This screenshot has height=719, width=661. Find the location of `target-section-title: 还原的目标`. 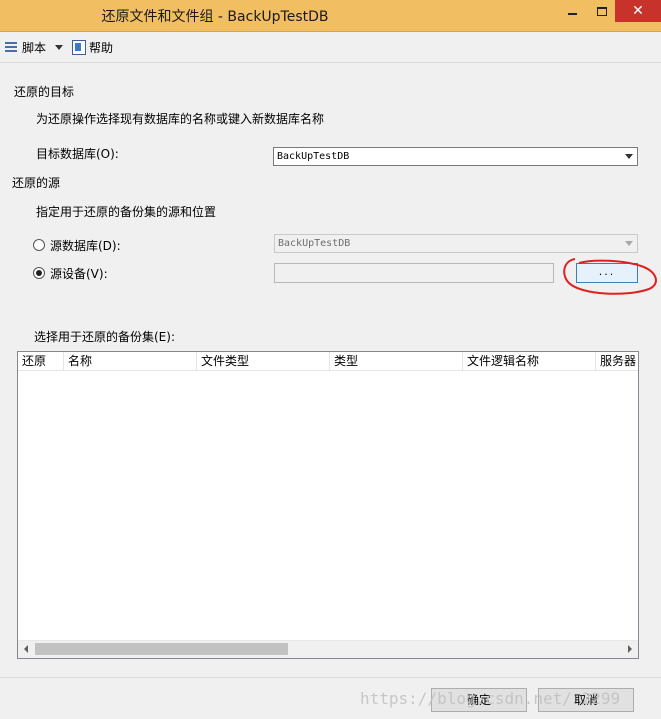

target-section-title: 还原的目标 is located at coordinates (44, 92).